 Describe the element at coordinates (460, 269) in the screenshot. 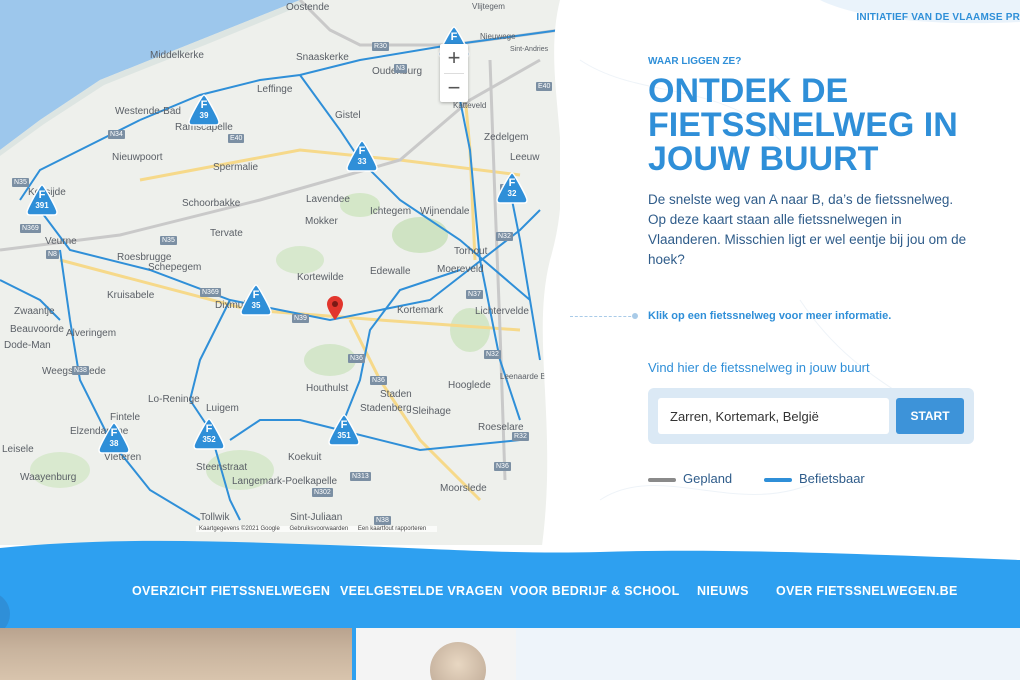

I see `place-label: Moereveld` at that location.